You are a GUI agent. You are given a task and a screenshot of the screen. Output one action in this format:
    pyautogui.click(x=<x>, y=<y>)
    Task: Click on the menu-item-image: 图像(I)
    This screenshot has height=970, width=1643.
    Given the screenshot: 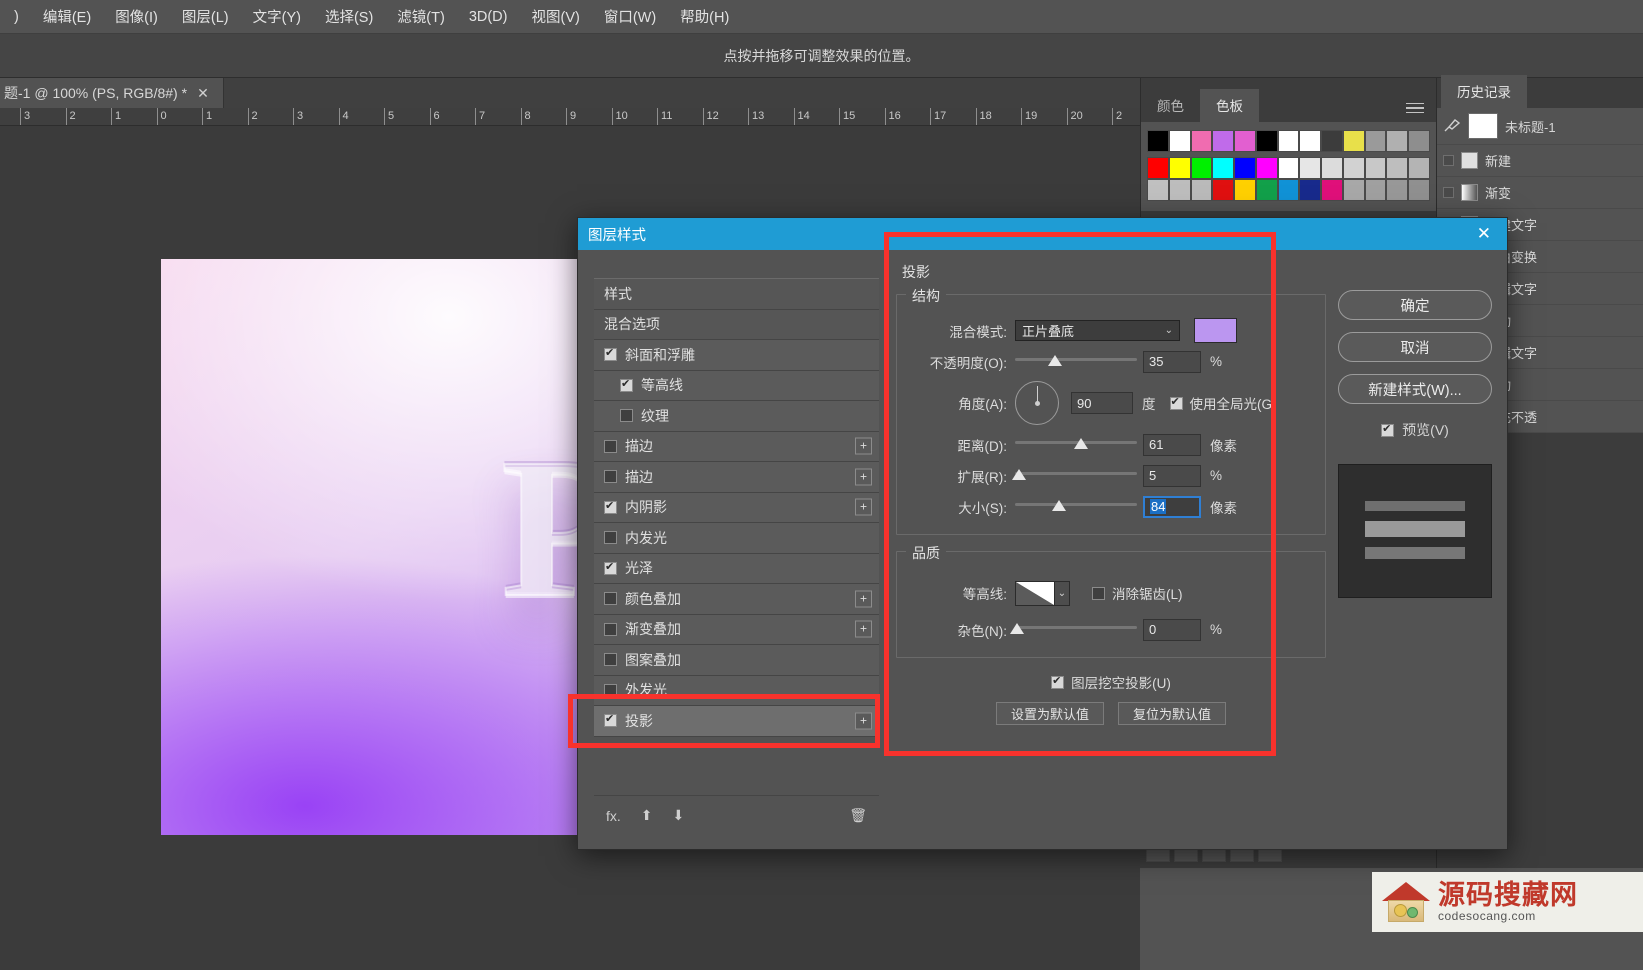 What is the action you would take?
    pyautogui.click(x=136, y=16)
    